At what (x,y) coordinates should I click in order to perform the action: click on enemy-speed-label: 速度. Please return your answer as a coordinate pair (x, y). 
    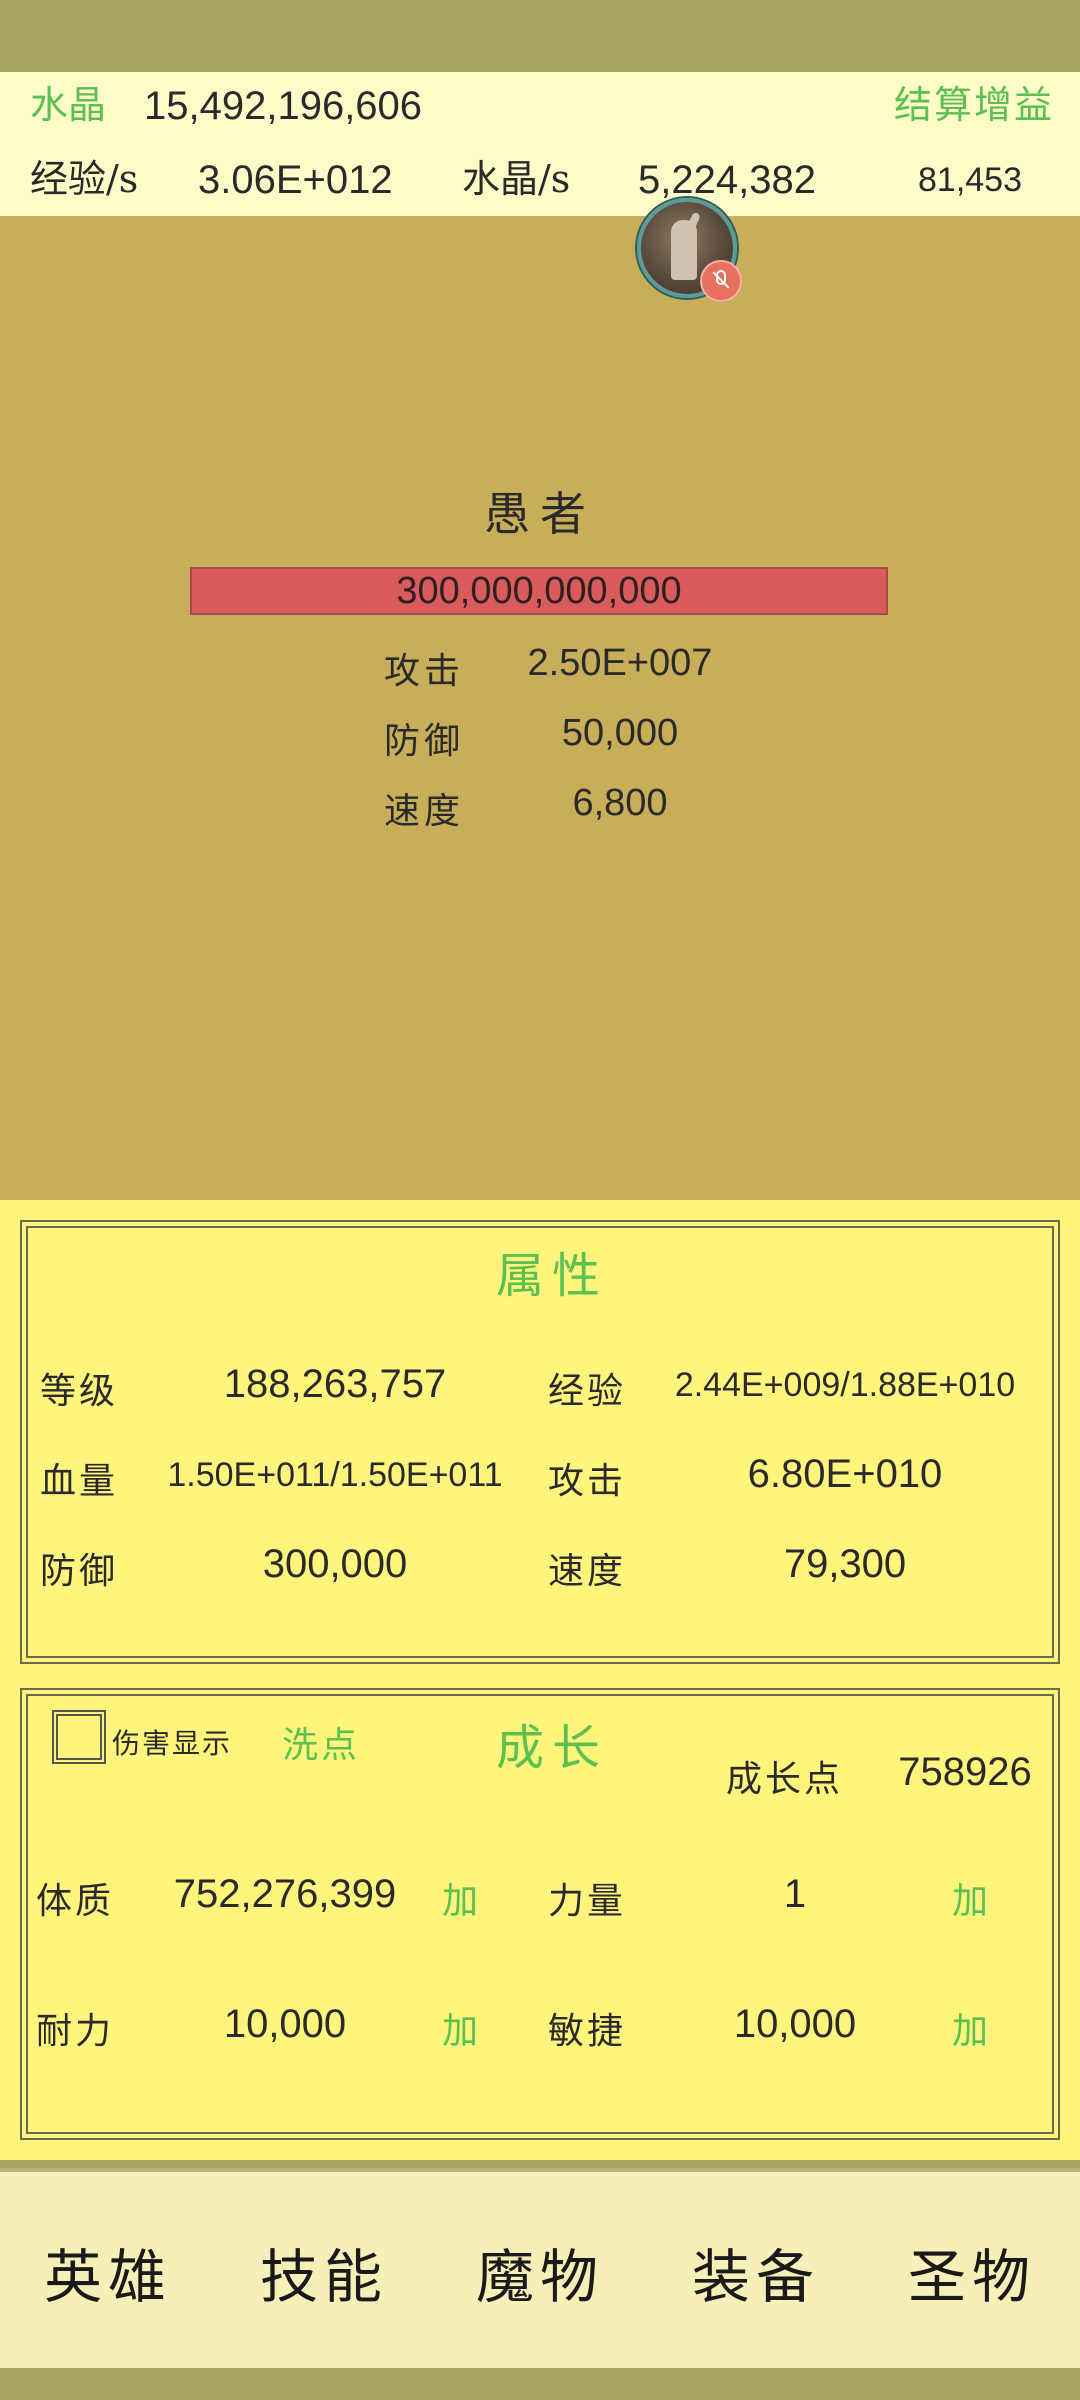
    Looking at the image, I should click on (424, 811).